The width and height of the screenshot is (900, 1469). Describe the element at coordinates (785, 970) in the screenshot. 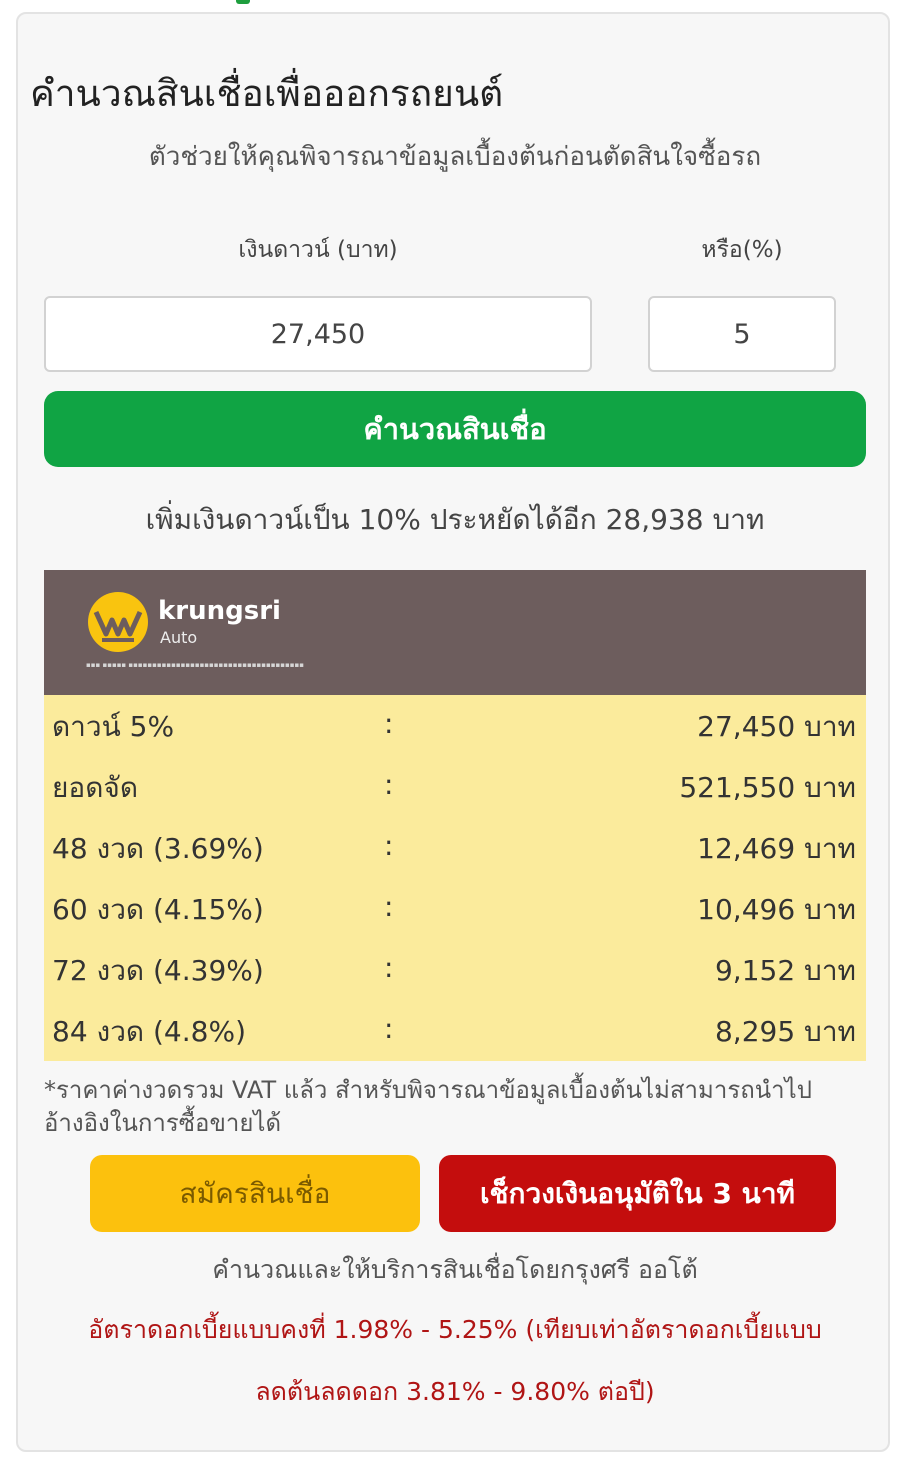

I see `result-value: 9,152 บาท` at that location.